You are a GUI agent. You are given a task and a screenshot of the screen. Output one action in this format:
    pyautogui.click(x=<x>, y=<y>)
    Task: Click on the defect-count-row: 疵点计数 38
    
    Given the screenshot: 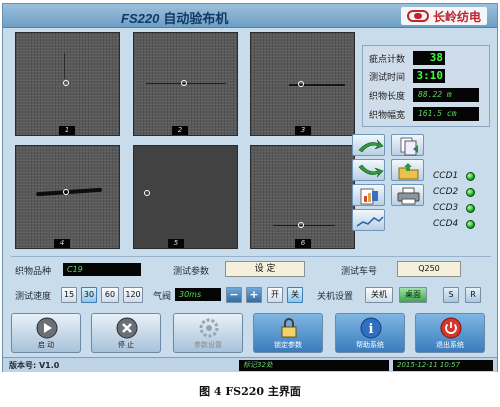 What is the action you would take?
    pyautogui.click(x=407, y=58)
    